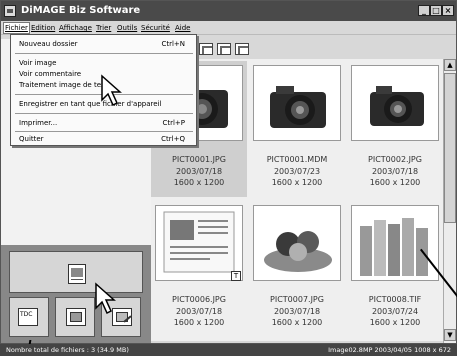 Image resolution: width=457 pixels, height=356 pixels. What do you see at coordinates (395, 243) in the screenshot?
I see `bottles-thumbnail` at bounding box center [395, 243].